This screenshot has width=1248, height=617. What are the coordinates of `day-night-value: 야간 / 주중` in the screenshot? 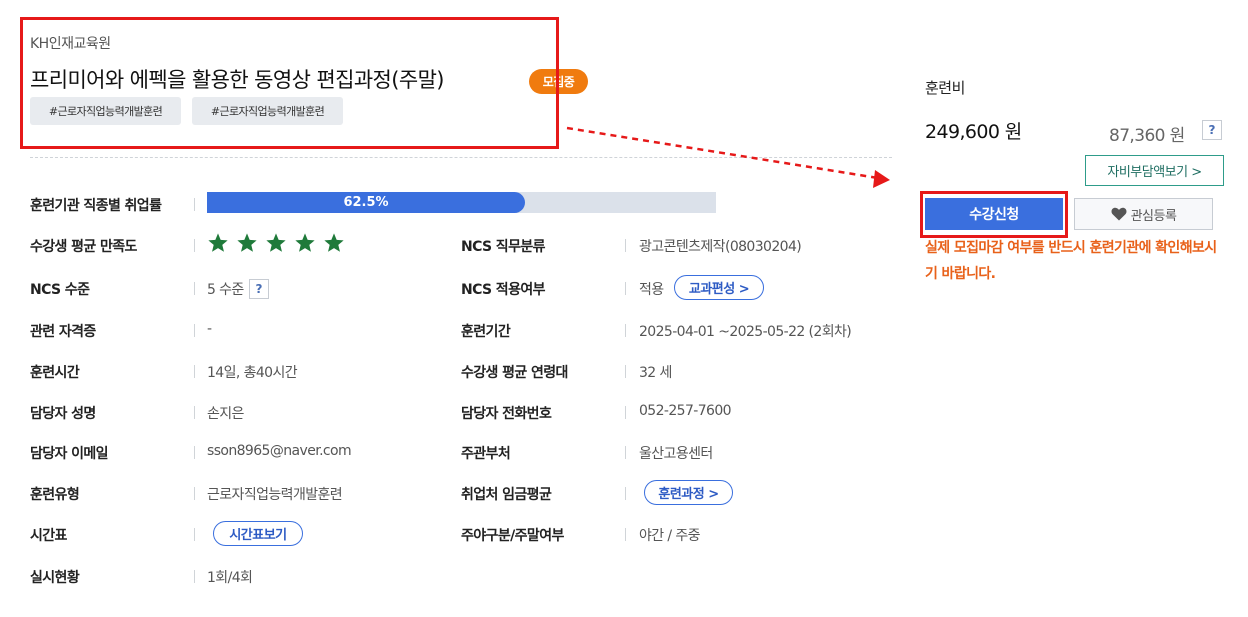 It's located at (670, 536).